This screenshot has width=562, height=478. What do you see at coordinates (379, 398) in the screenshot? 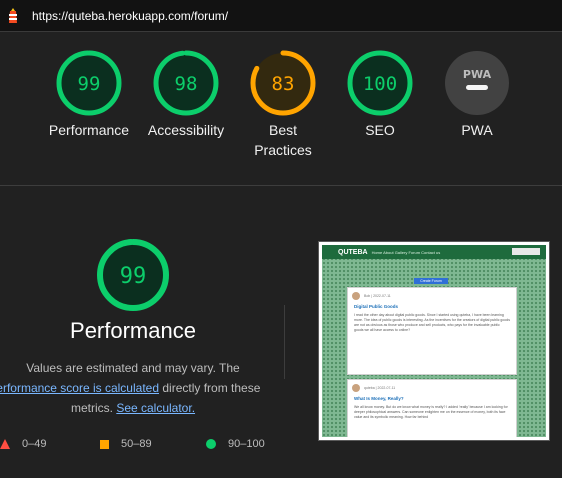
I see `post-2-title: What Is Money, Really?` at bounding box center [379, 398].